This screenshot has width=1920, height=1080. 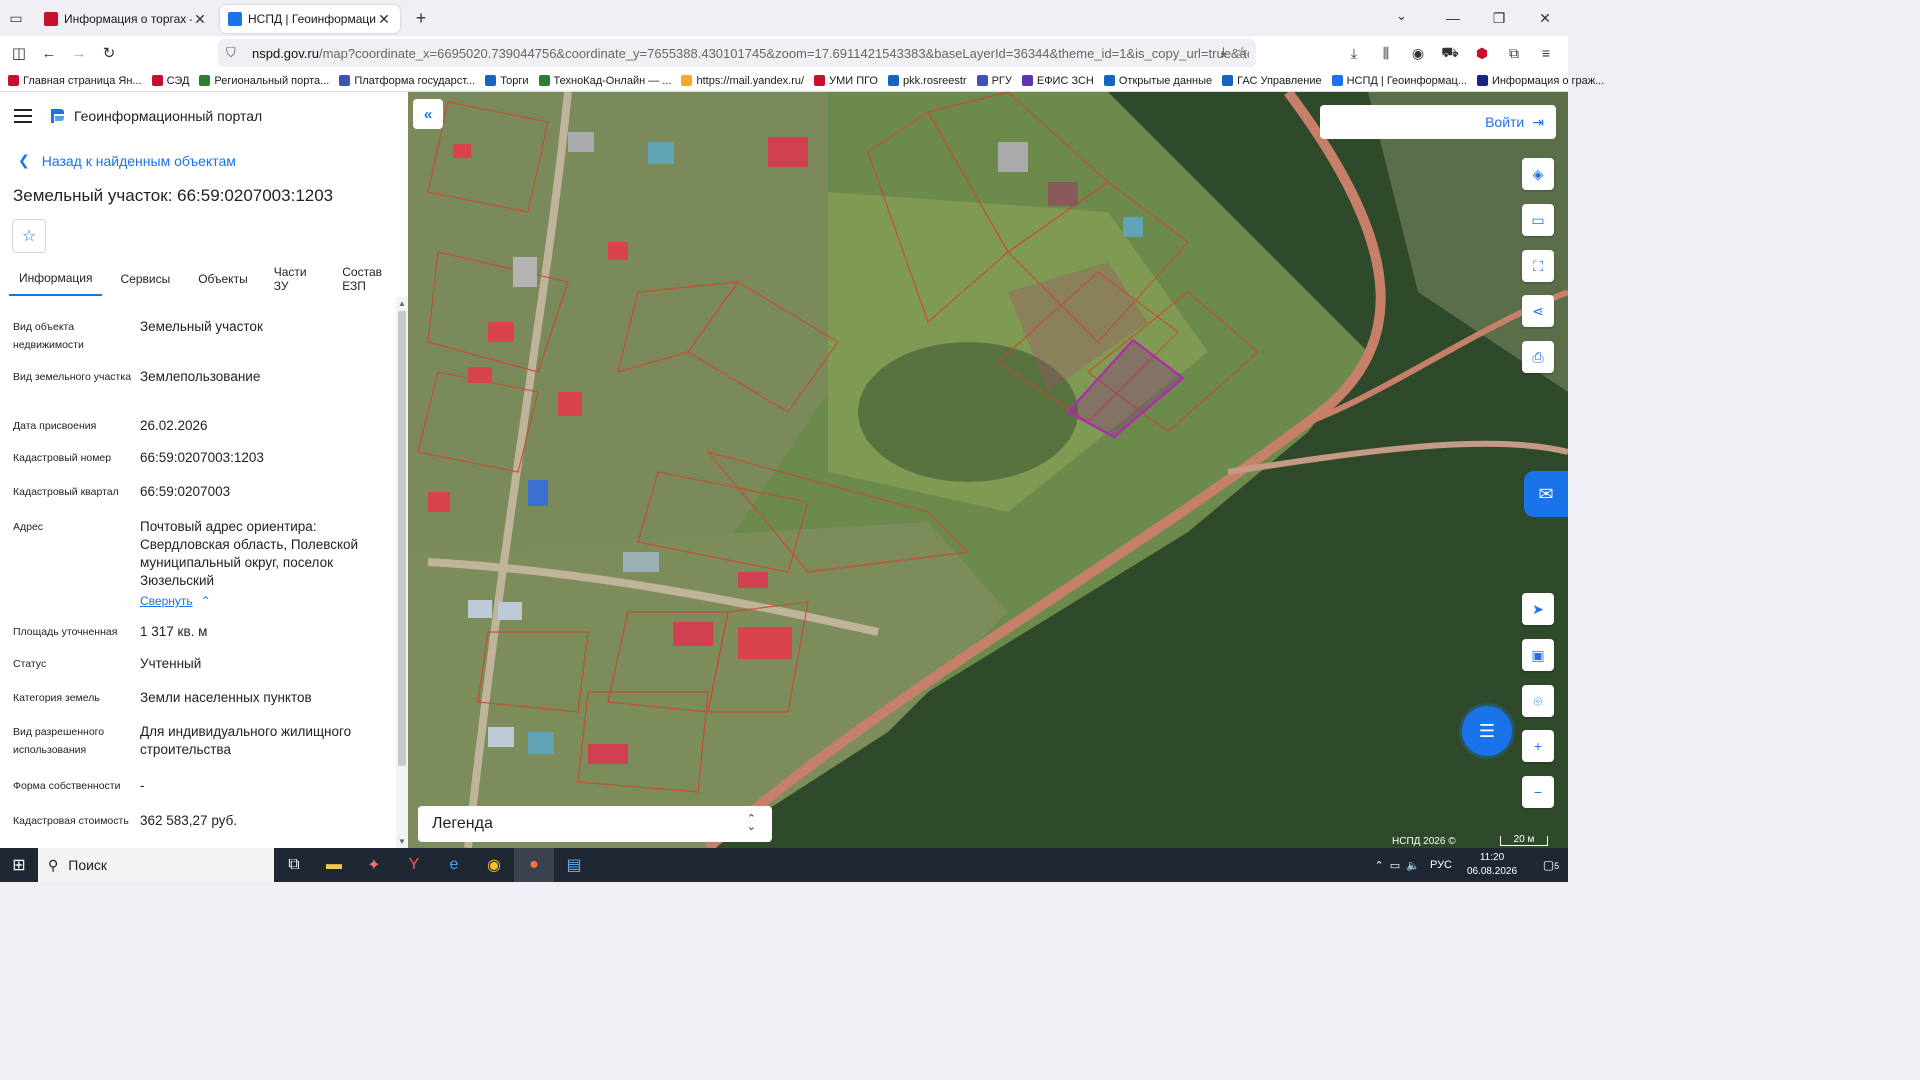 What do you see at coordinates (1545, 18) in the screenshot?
I see `close-window-icon: ✕` at bounding box center [1545, 18].